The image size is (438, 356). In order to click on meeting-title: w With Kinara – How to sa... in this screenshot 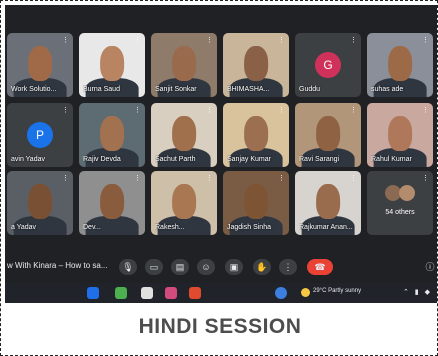, I will do `click(57, 265)`.